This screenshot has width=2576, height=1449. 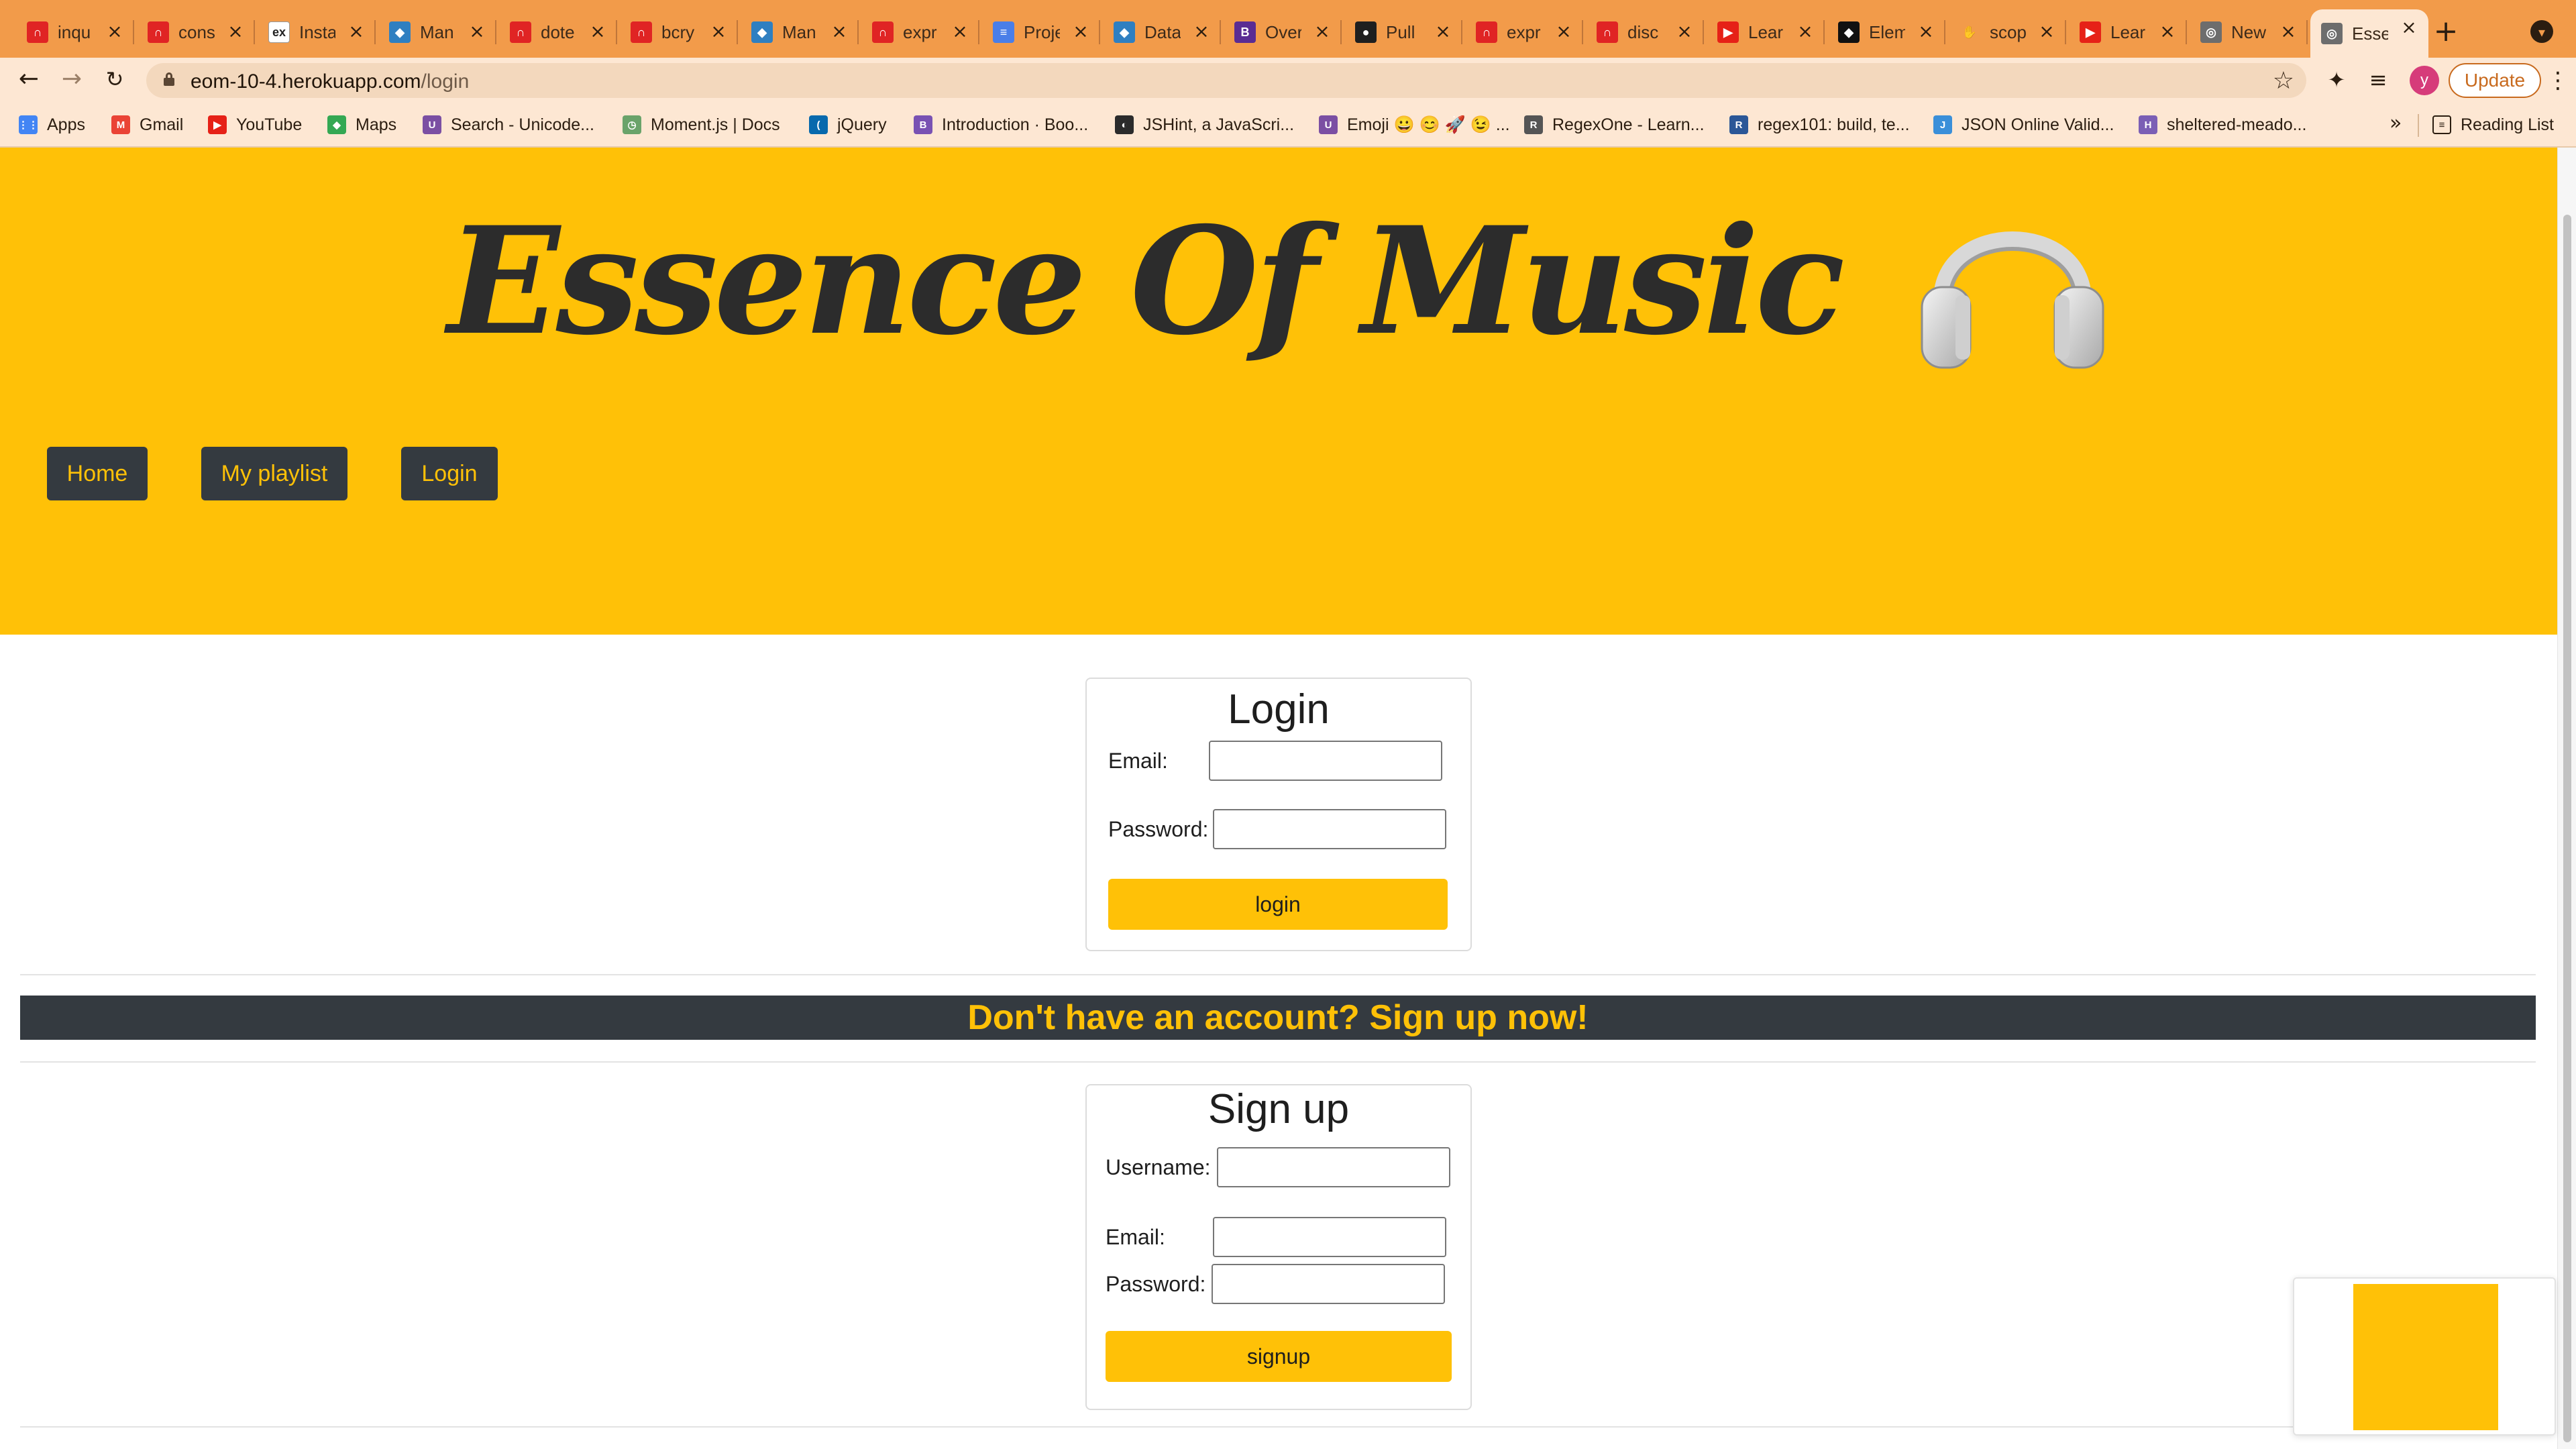 I want to click on browser-tab: ∩ dote ×, so click(x=558, y=32).